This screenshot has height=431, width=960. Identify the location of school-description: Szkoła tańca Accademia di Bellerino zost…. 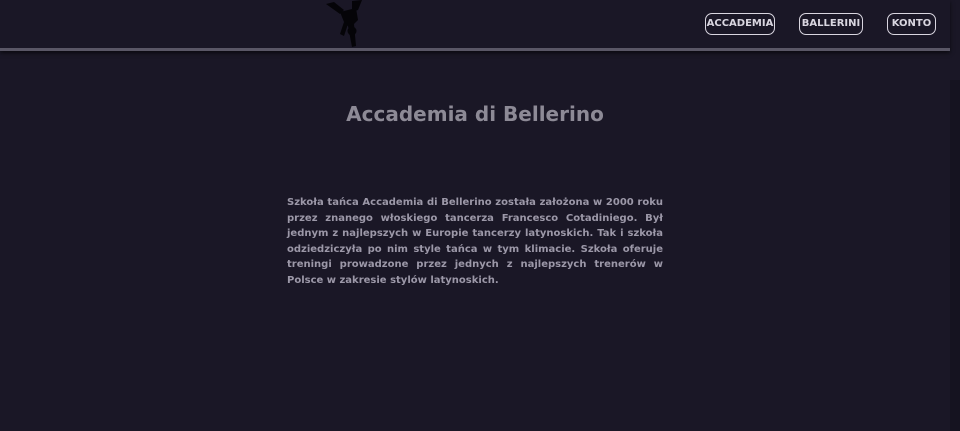
(475, 241).